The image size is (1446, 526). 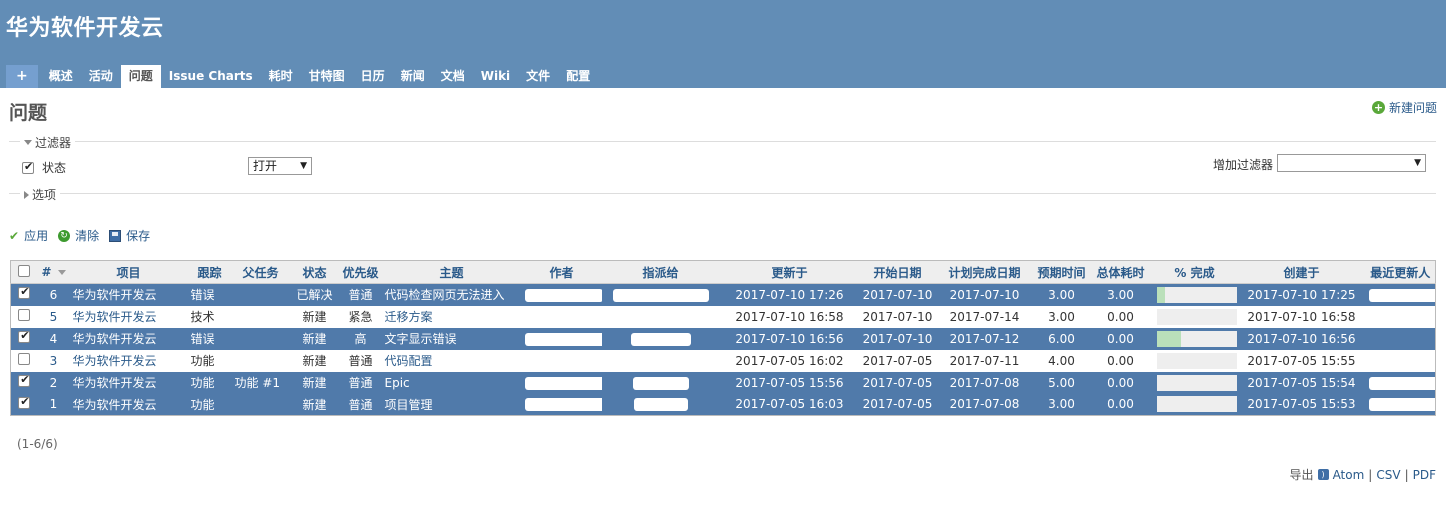 I want to click on select-all-checkbox, so click(x=24, y=270).